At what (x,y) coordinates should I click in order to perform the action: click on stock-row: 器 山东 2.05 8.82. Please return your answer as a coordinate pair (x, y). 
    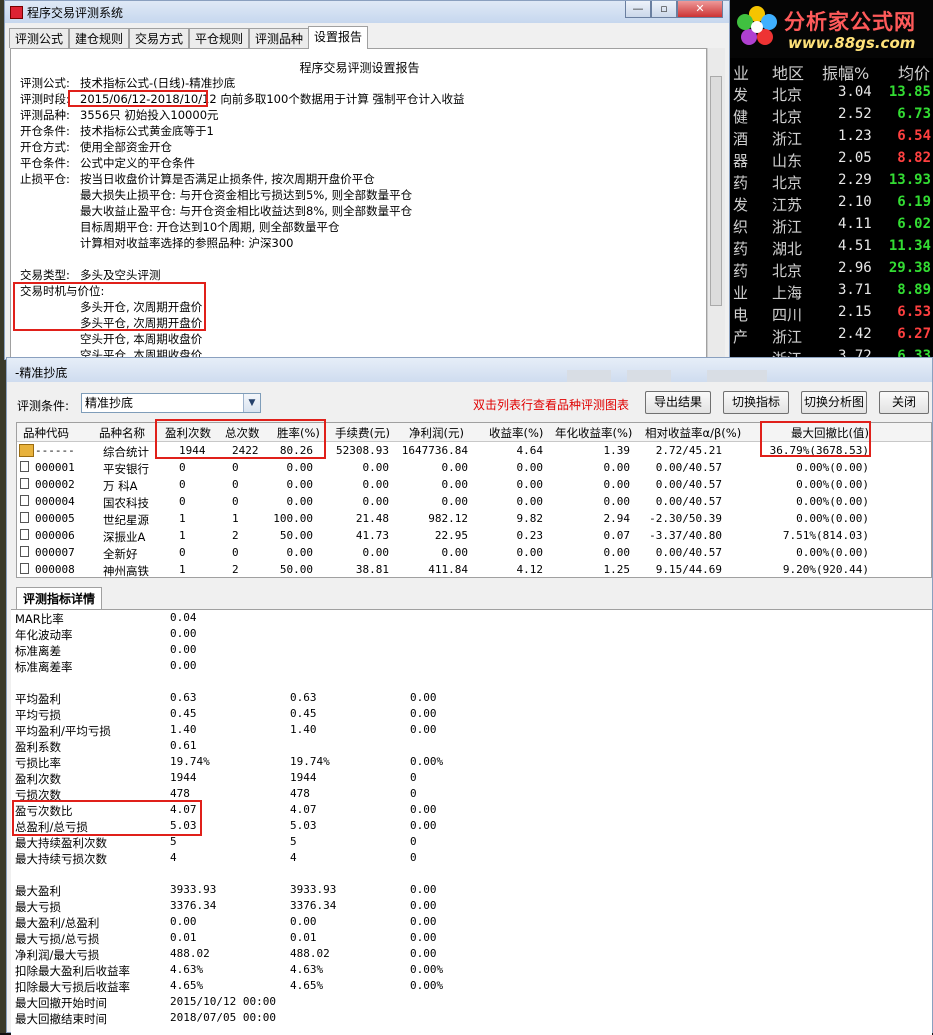
    Looking at the image, I should click on (830, 160).